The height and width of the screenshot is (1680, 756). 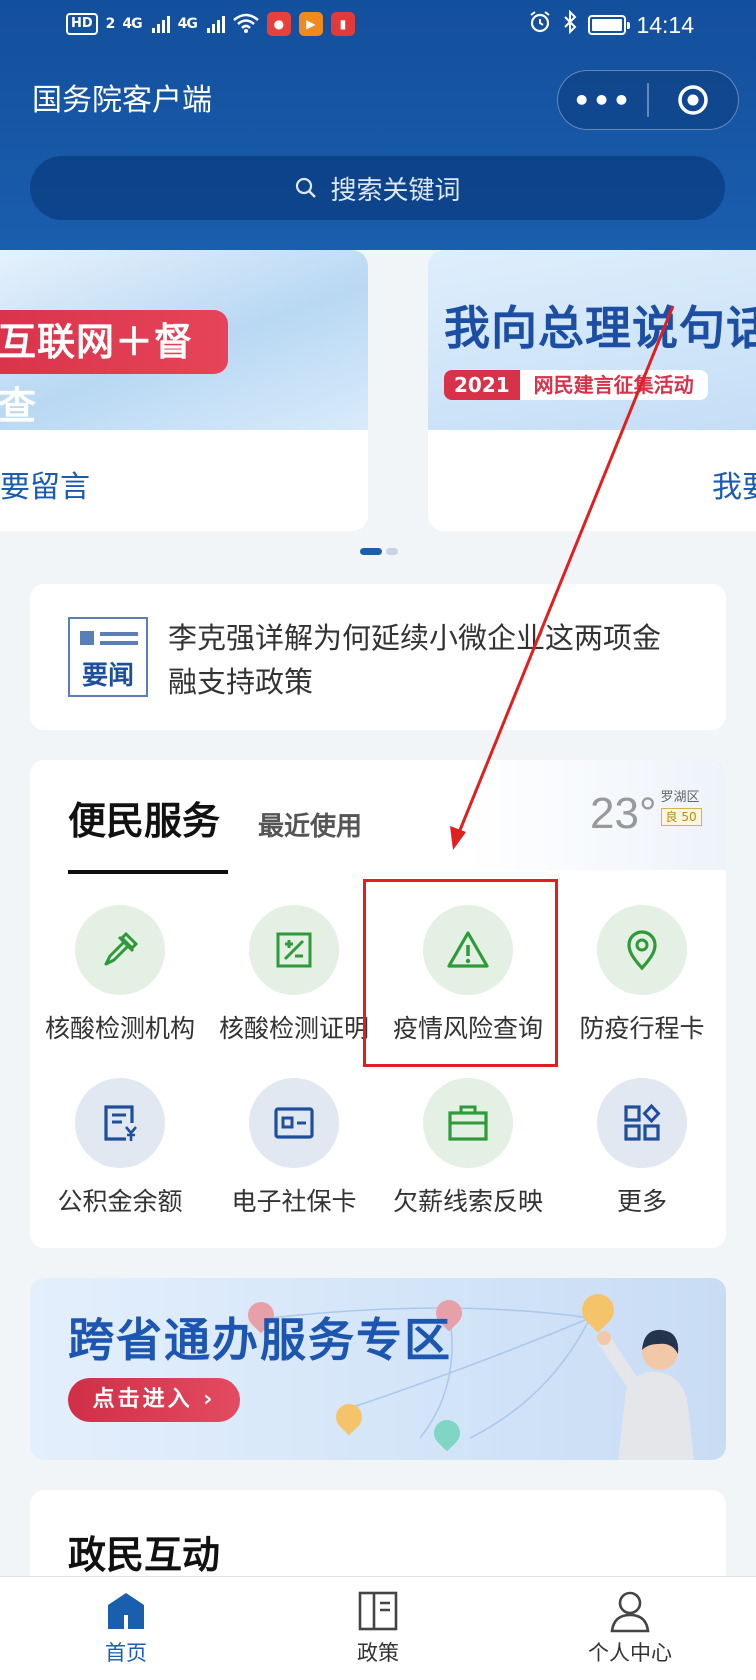 I want to click on service-label: 电子社保卡, so click(x=294, y=1201).